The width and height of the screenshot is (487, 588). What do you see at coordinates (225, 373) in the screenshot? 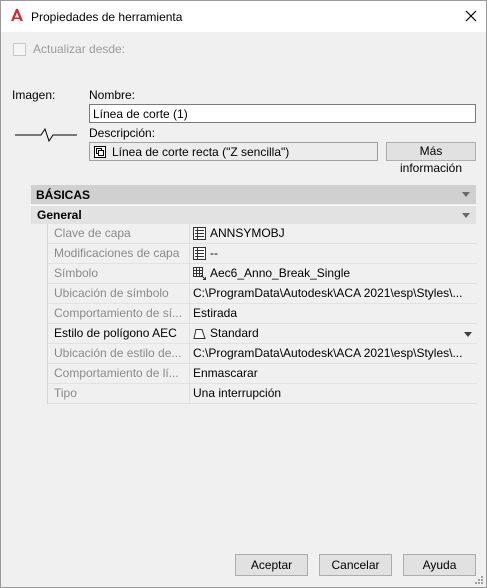
I see `property-value: Enmascarar` at bounding box center [225, 373].